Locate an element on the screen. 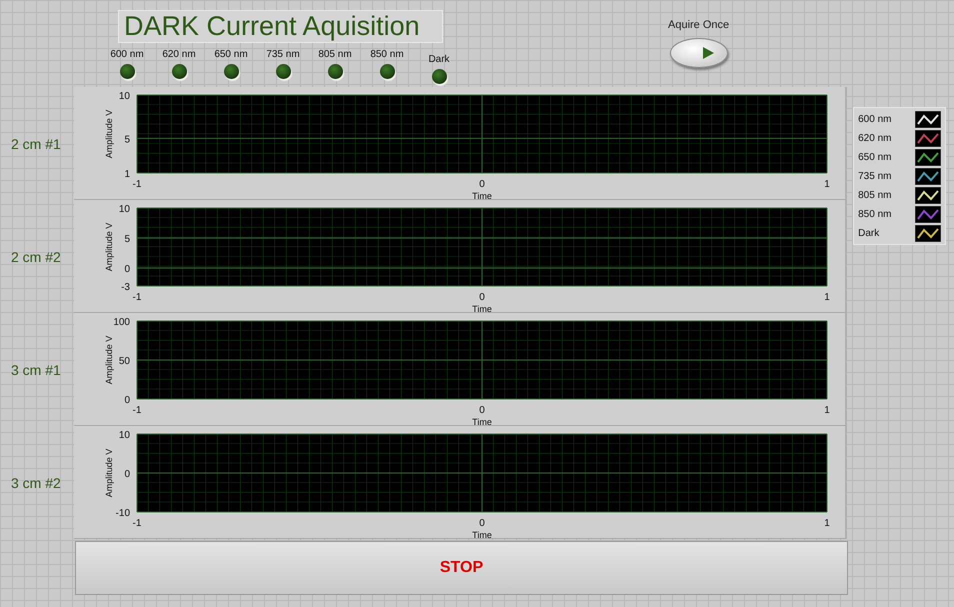  led-label: Dark is located at coordinates (439, 59).